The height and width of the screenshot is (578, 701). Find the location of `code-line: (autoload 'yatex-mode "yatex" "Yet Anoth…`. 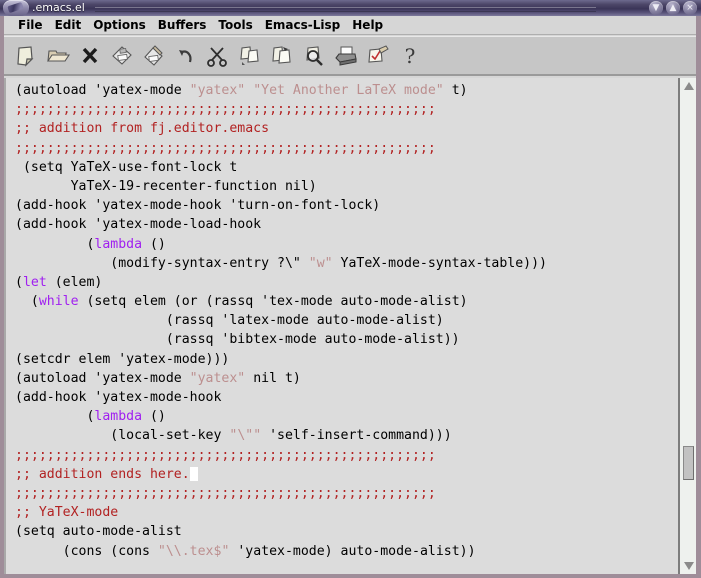

code-line: (autoload 'yatex-mode "yatex" "Yet Anoth… is located at coordinates (355, 90).